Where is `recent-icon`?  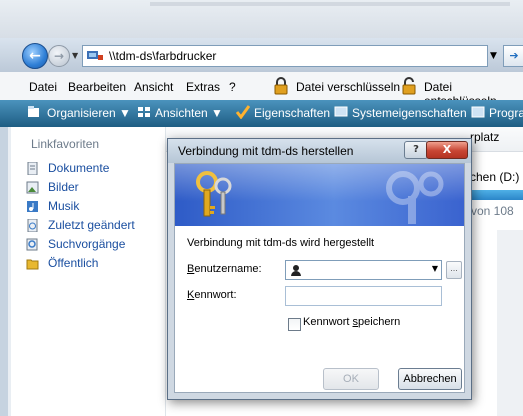
recent-icon is located at coordinates (32, 225).